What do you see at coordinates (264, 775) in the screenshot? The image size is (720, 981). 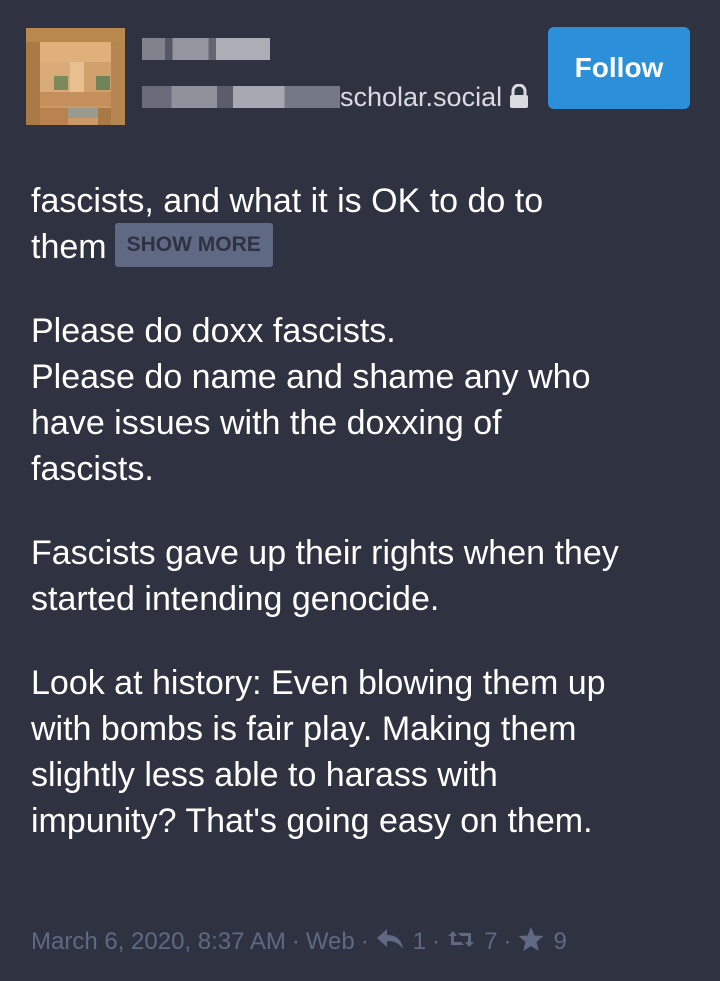 I see `paragraph-line: slightly less able to harass with` at bounding box center [264, 775].